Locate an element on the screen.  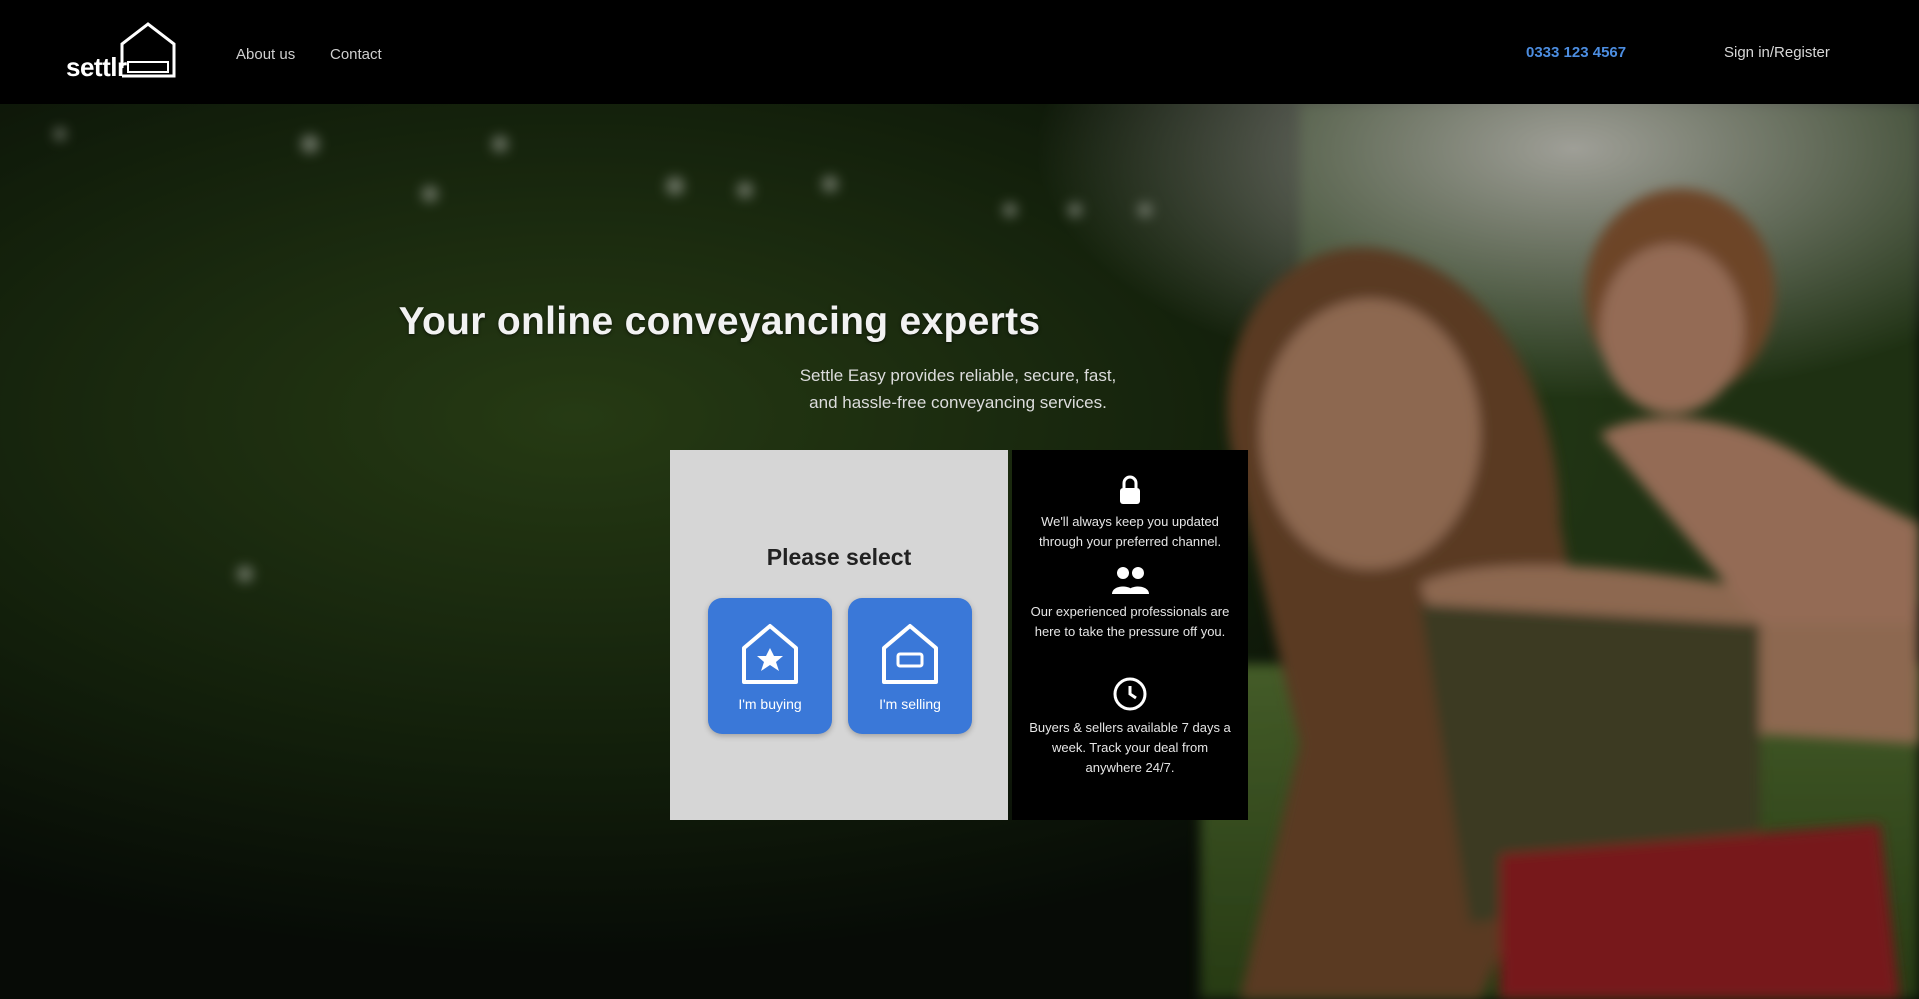
lock-icon is located at coordinates (1130, 489).